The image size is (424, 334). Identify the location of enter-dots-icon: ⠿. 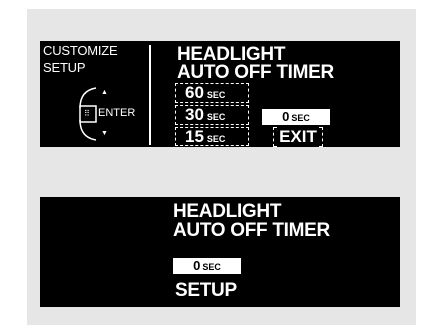
(87, 113).